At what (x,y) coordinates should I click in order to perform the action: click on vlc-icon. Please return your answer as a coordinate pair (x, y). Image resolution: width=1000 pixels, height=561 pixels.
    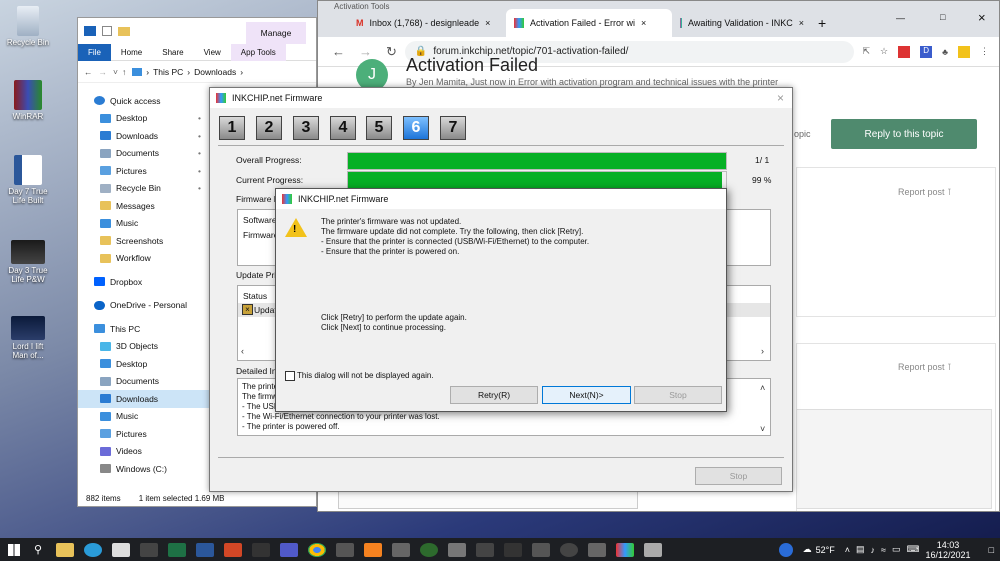
    Looking at the image, I should click on (373, 549).